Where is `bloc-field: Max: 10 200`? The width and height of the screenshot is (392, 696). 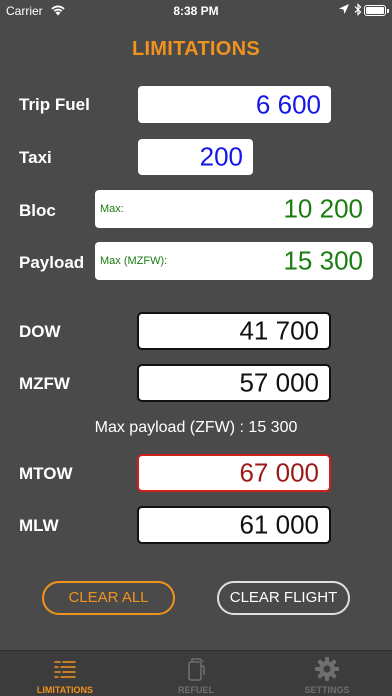 bloc-field: Max: 10 200 is located at coordinates (234, 209).